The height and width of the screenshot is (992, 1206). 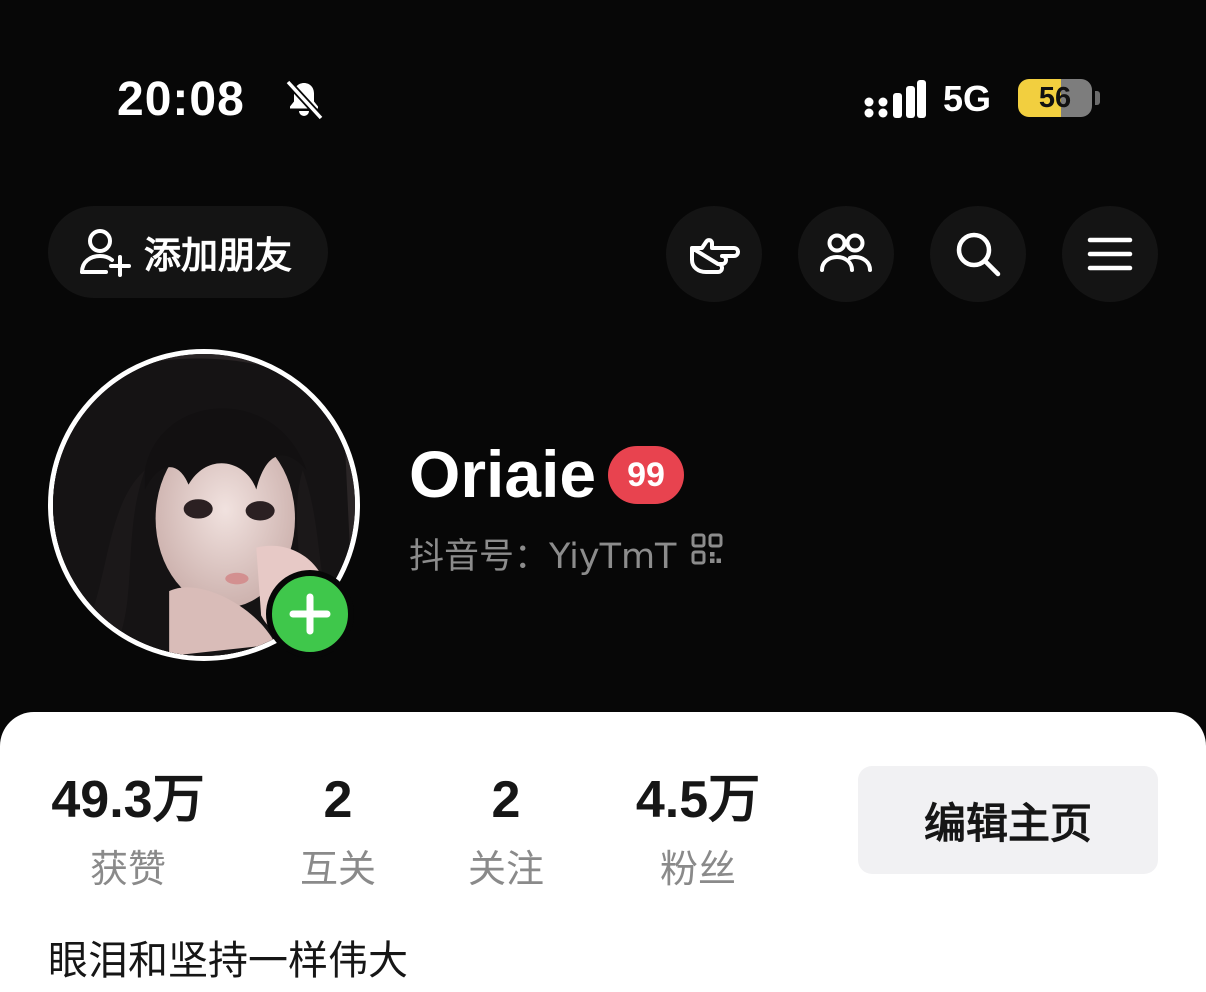 What do you see at coordinates (338, 831) in the screenshot?
I see `stat-mutual: 2 互关` at bounding box center [338, 831].